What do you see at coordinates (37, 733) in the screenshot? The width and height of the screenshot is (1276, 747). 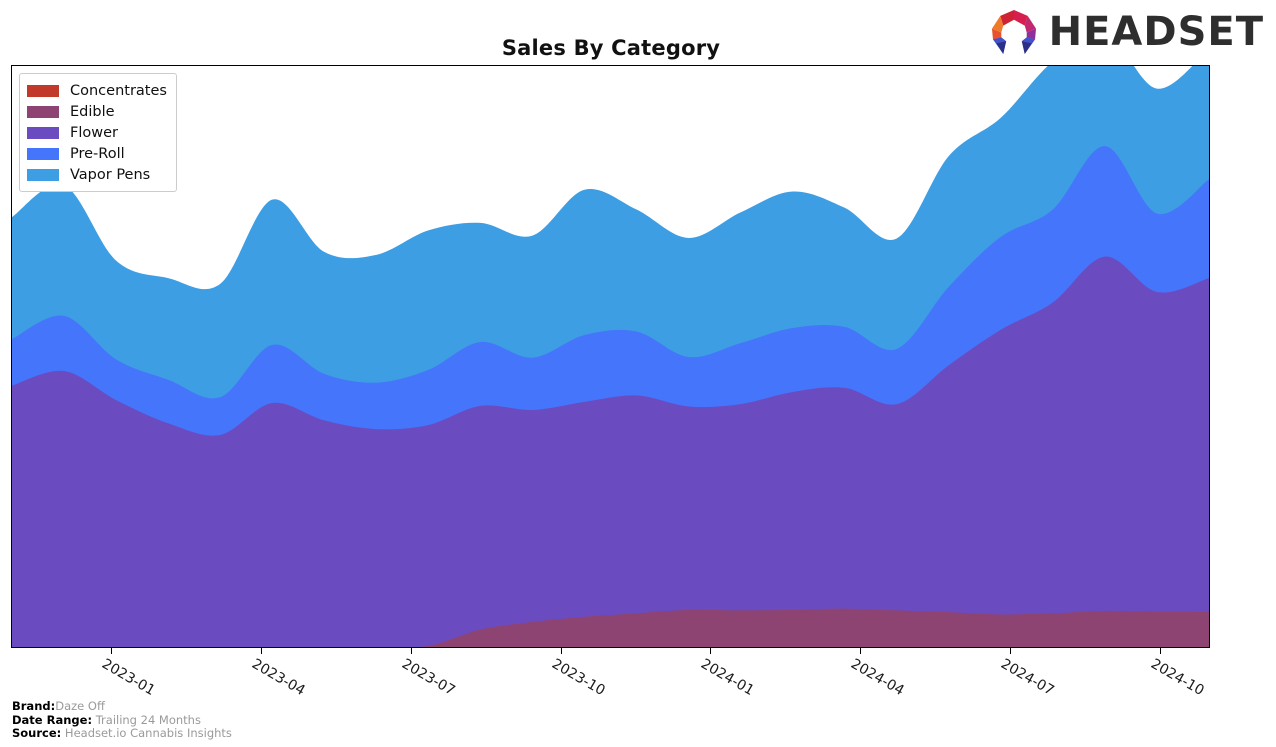 I see `footer-source-key: Source:` at bounding box center [37, 733].